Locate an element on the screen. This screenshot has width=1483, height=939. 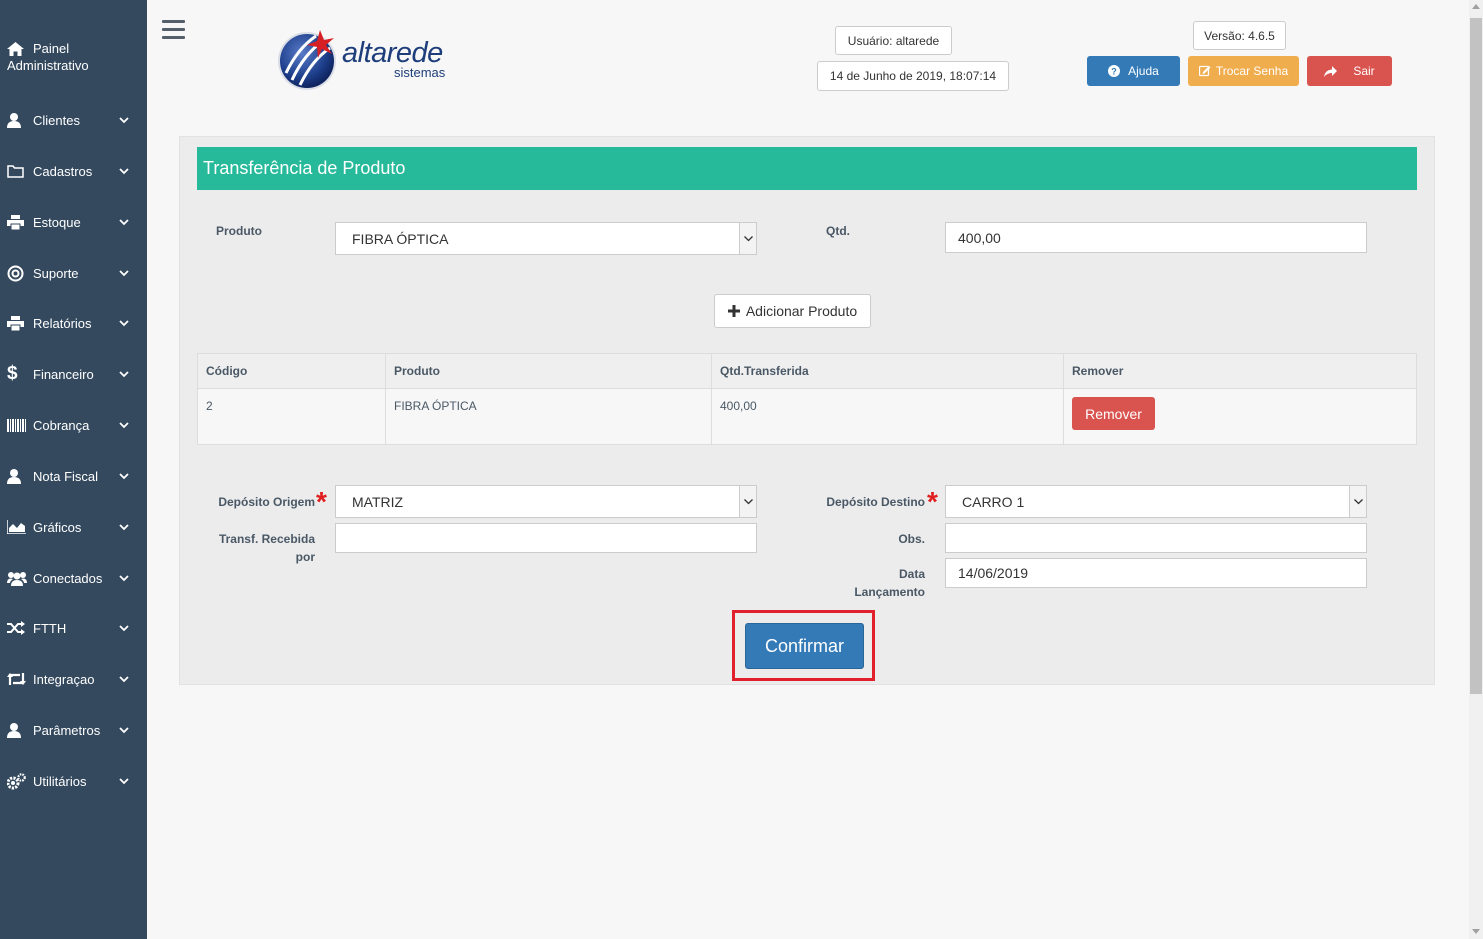
menu-toggle-icon is located at coordinates (173, 29).